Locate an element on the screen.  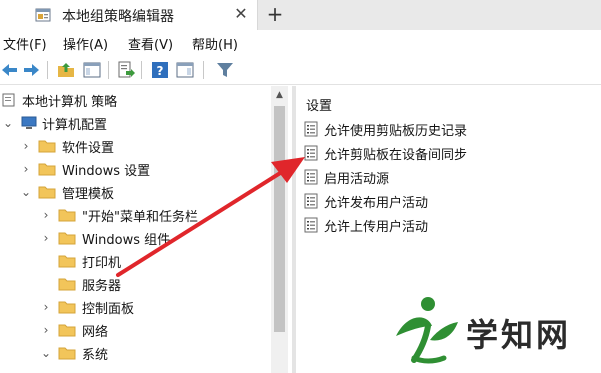
back-arrow-icon is located at coordinates (10, 70).